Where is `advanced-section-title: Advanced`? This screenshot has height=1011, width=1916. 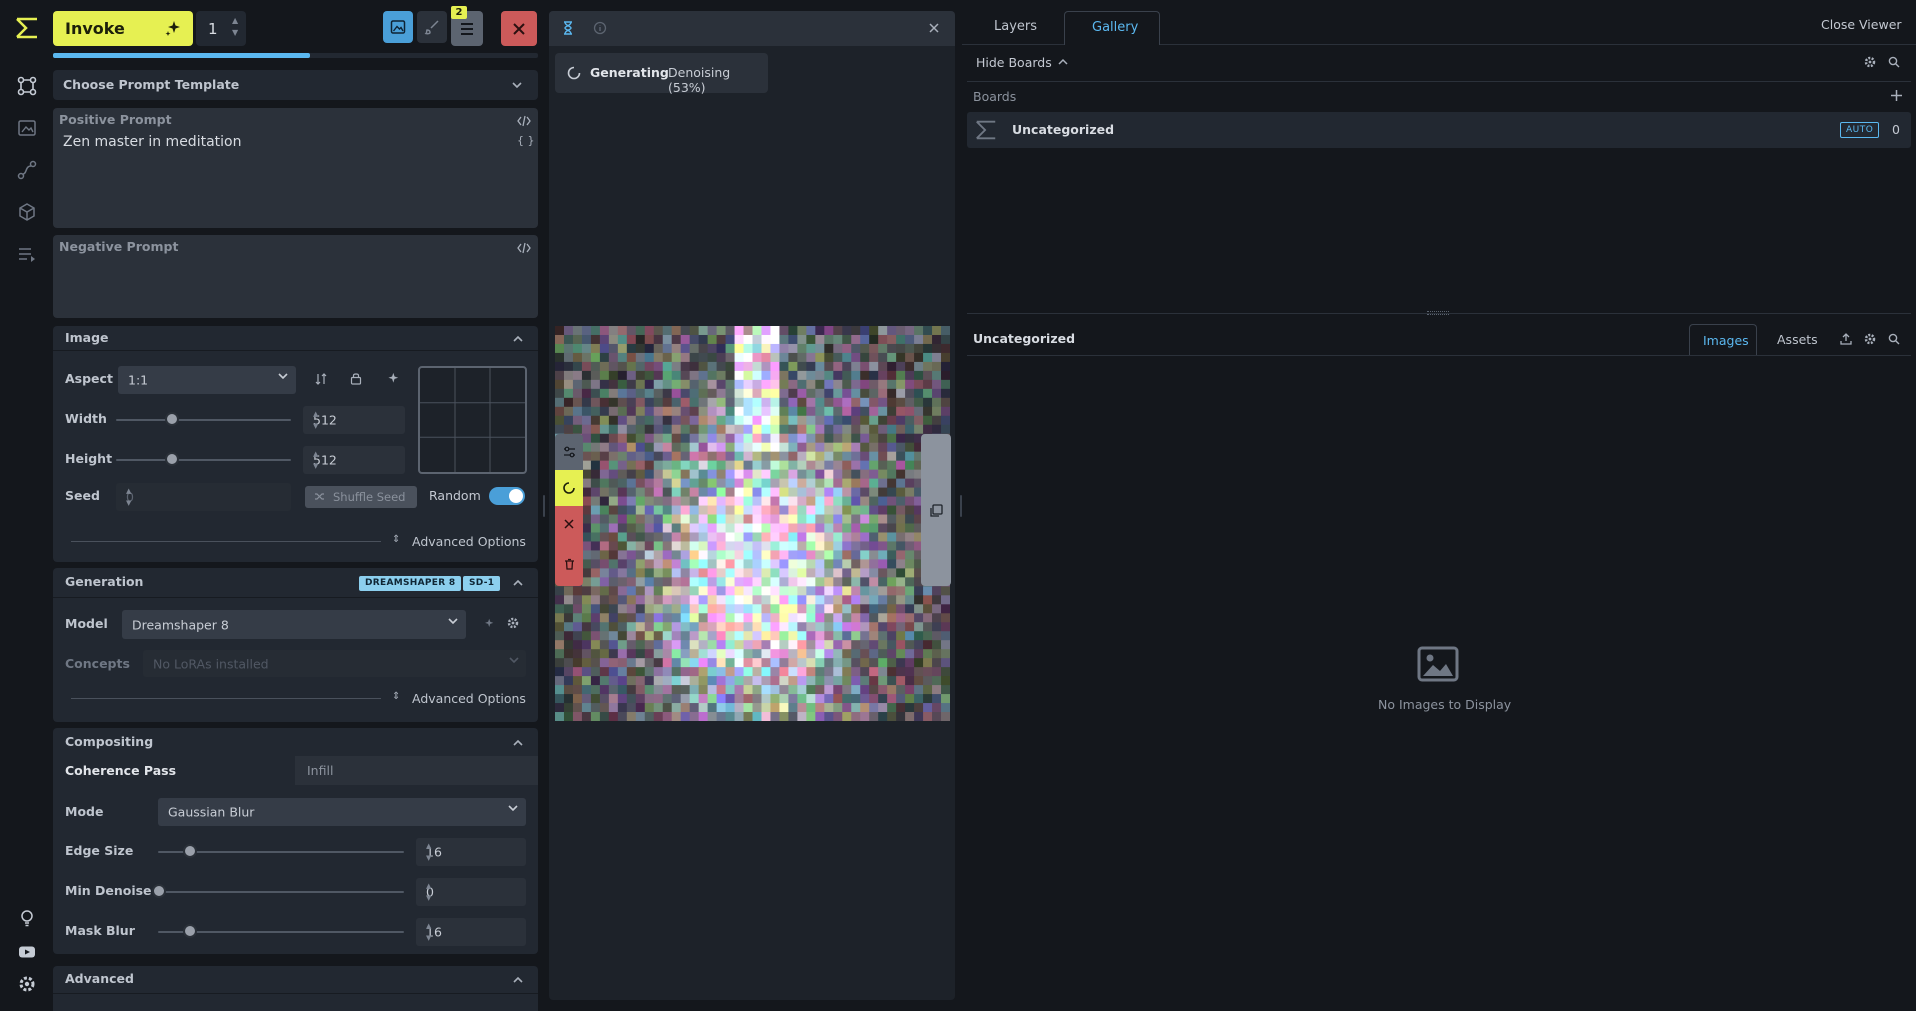 advanced-section-title: Advanced is located at coordinates (99, 978).